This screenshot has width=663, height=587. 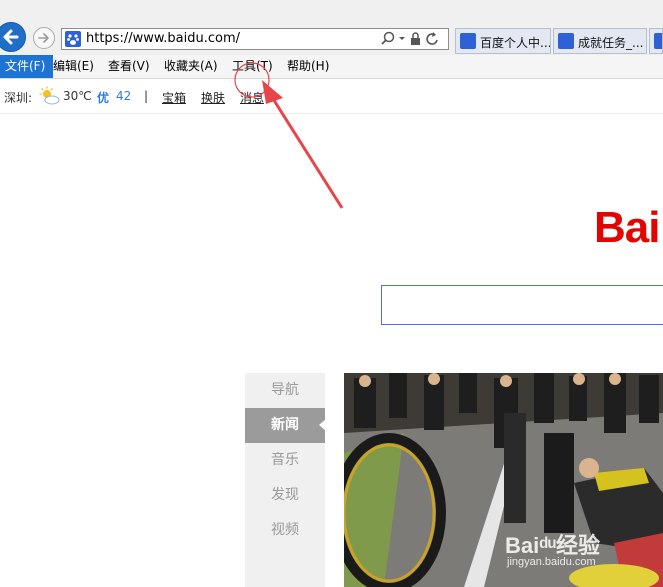 I want to click on change-skin-link: 换肤, so click(x=213, y=97).